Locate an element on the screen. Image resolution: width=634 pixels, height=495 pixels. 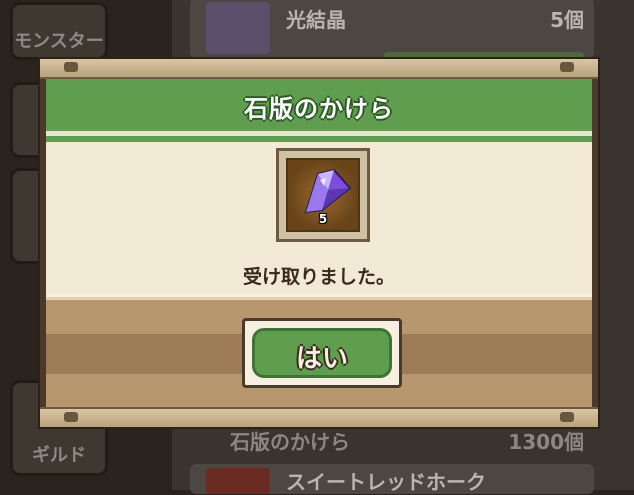
dialog-title: 石版のかけら is located at coordinates (319, 109).